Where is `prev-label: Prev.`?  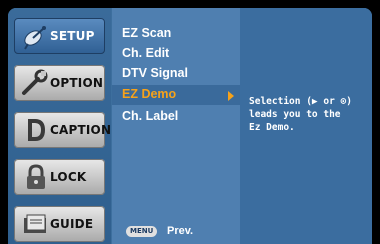 prev-label: Prev. is located at coordinates (180, 231).